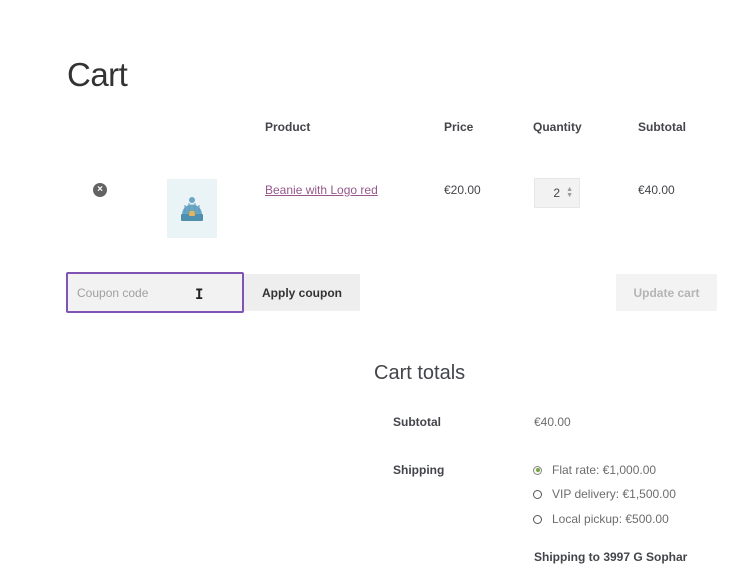  Describe the element at coordinates (417, 422) in the screenshot. I see `totals-subtotal-label: Subtotal` at that location.